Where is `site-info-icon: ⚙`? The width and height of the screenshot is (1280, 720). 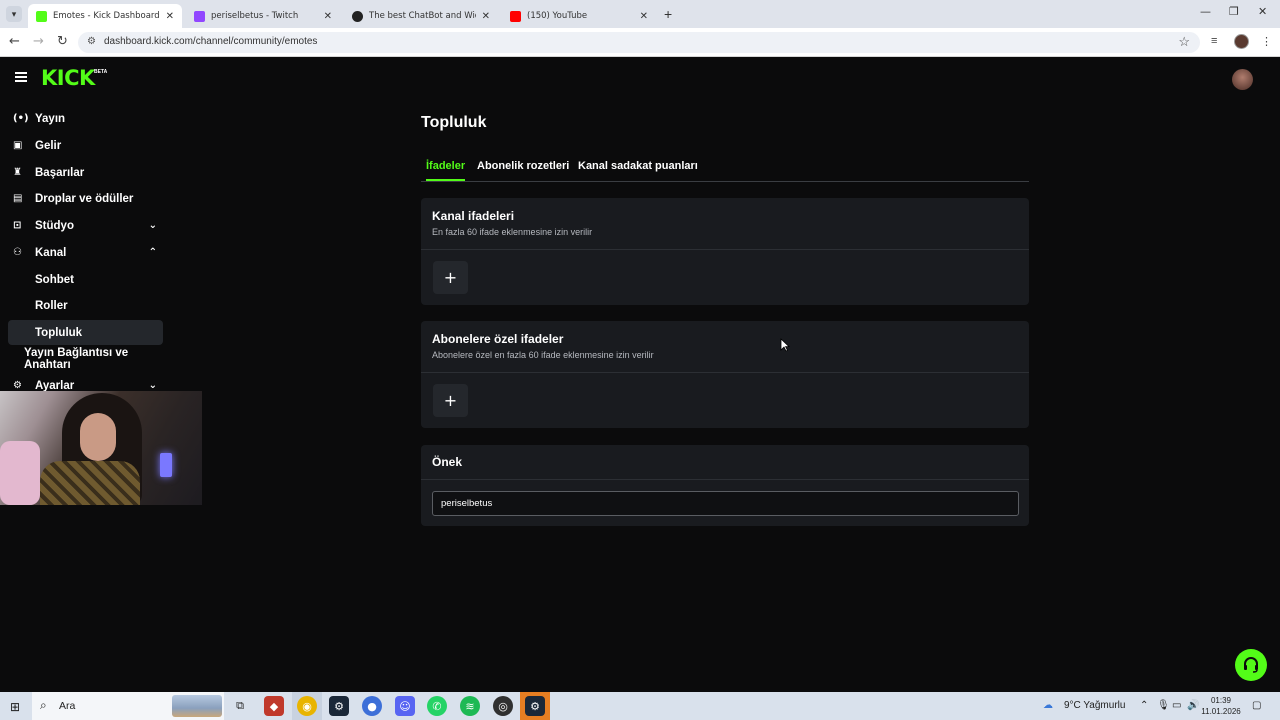
site-info-icon: ⚙ is located at coordinates (91, 41).